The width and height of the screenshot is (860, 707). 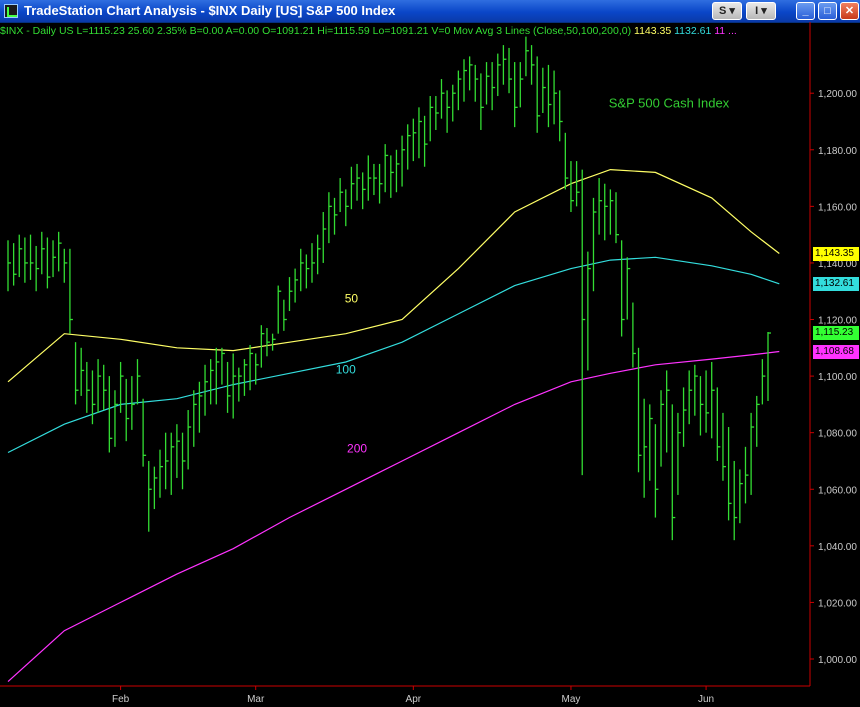 I want to click on y-tick-label: 1,180.00, so click(x=837, y=151).